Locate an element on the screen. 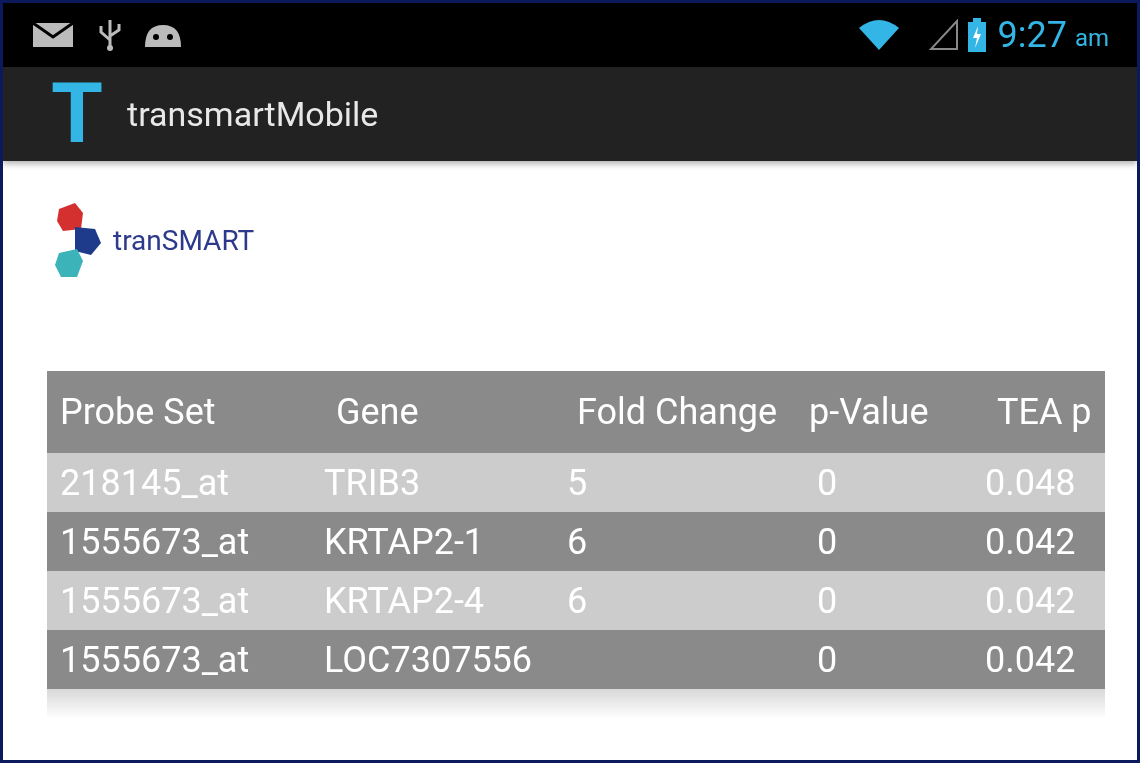 The image size is (1140, 763). usb-icon is located at coordinates (110, 35).